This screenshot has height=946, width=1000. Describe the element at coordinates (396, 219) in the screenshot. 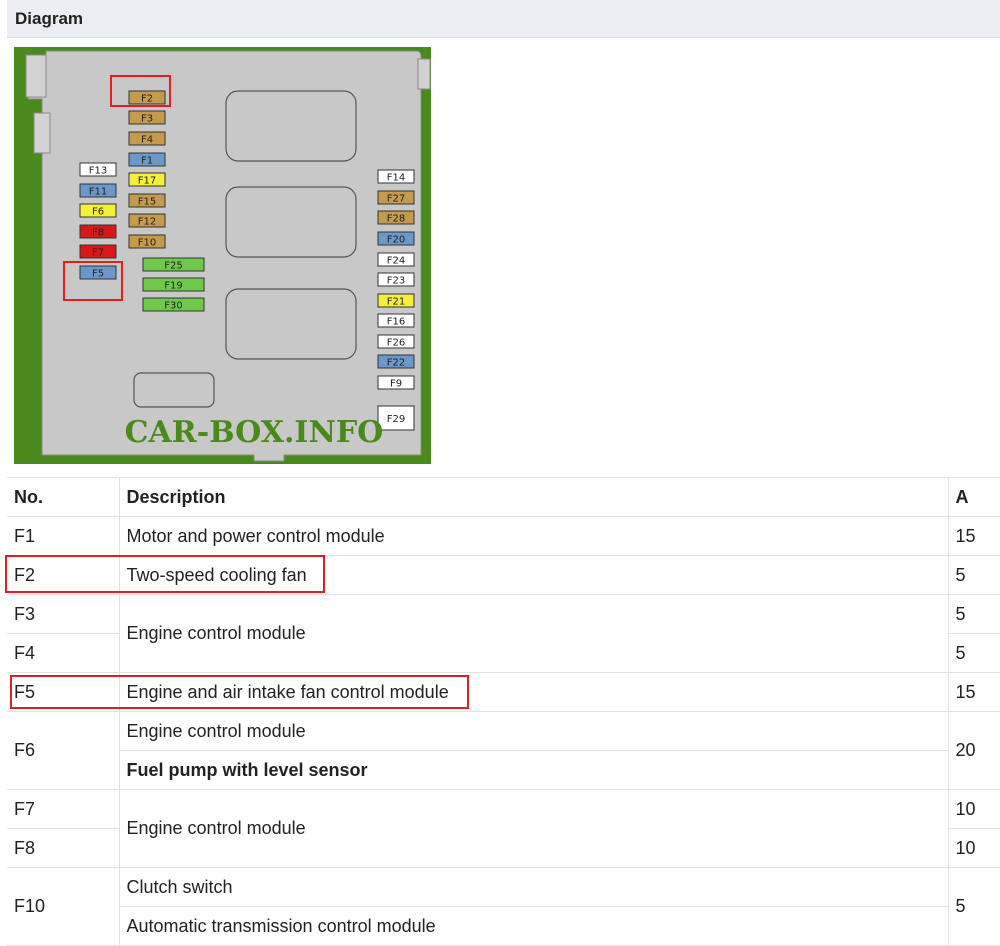

I see `fuse-label: F28` at that location.